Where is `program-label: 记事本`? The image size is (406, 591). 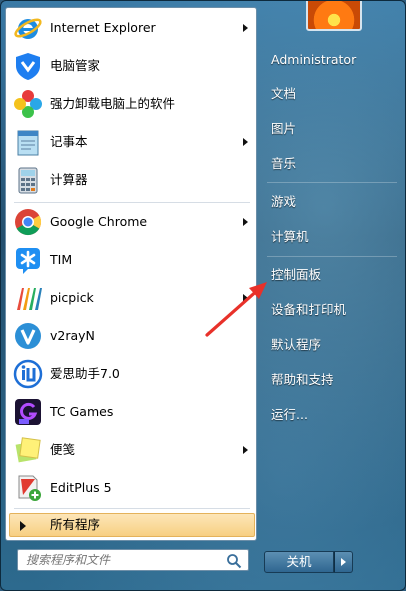 program-label: 记事本 is located at coordinates (69, 141).